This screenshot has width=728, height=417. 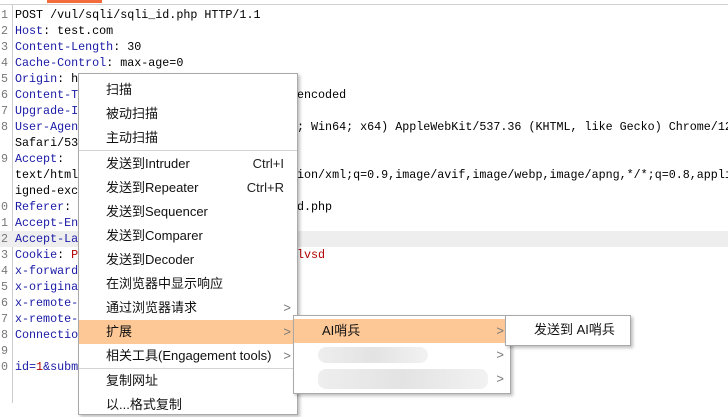 What do you see at coordinates (364, 47) in the screenshot?
I see `editor-line: 3 Content-Length: 30` at bounding box center [364, 47].